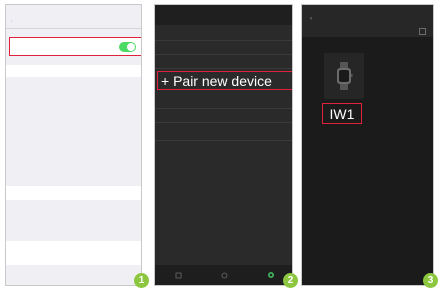 This screenshot has width=439, height=290. I want to click on tab-training, so click(224, 275).